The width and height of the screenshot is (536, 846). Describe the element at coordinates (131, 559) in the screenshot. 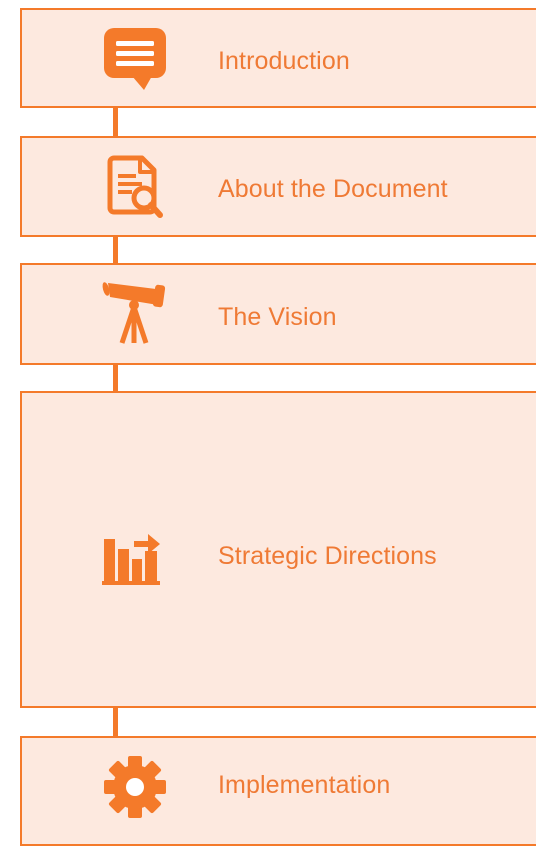

I see `bar-chart-arrow-icon` at that location.